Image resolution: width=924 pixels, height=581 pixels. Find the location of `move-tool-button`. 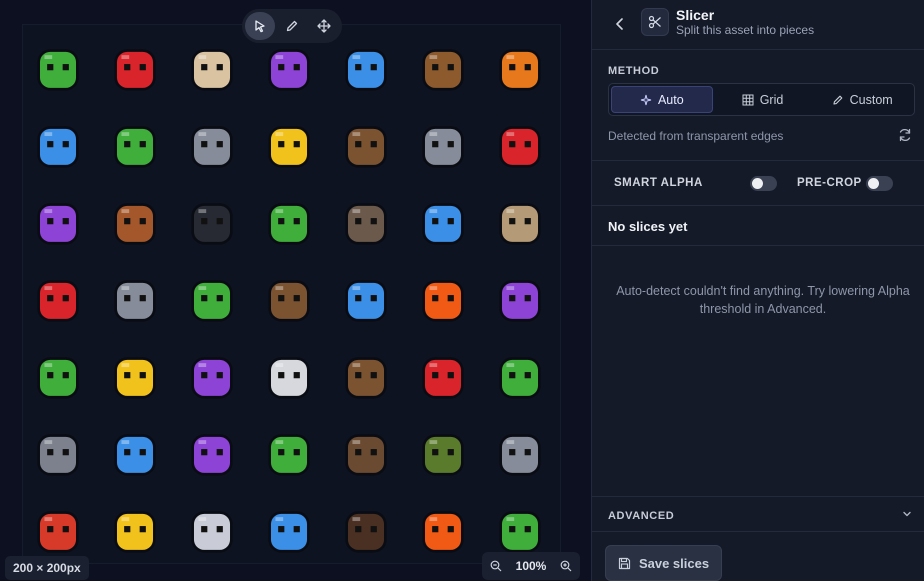

move-tool-button is located at coordinates (324, 26).